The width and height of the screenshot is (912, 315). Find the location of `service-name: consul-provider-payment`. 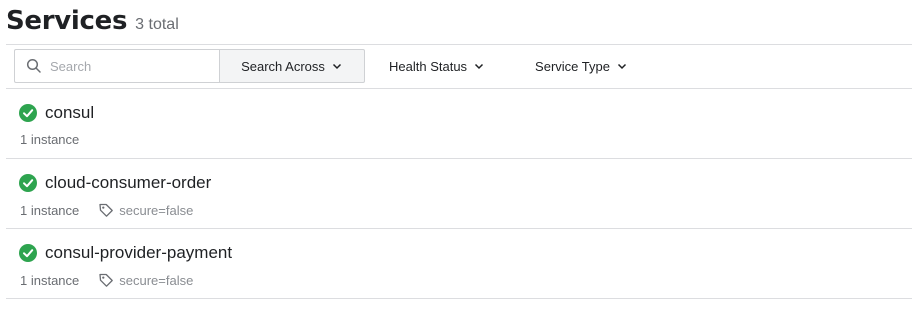

service-name: consul-provider-payment is located at coordinates (138, 253).